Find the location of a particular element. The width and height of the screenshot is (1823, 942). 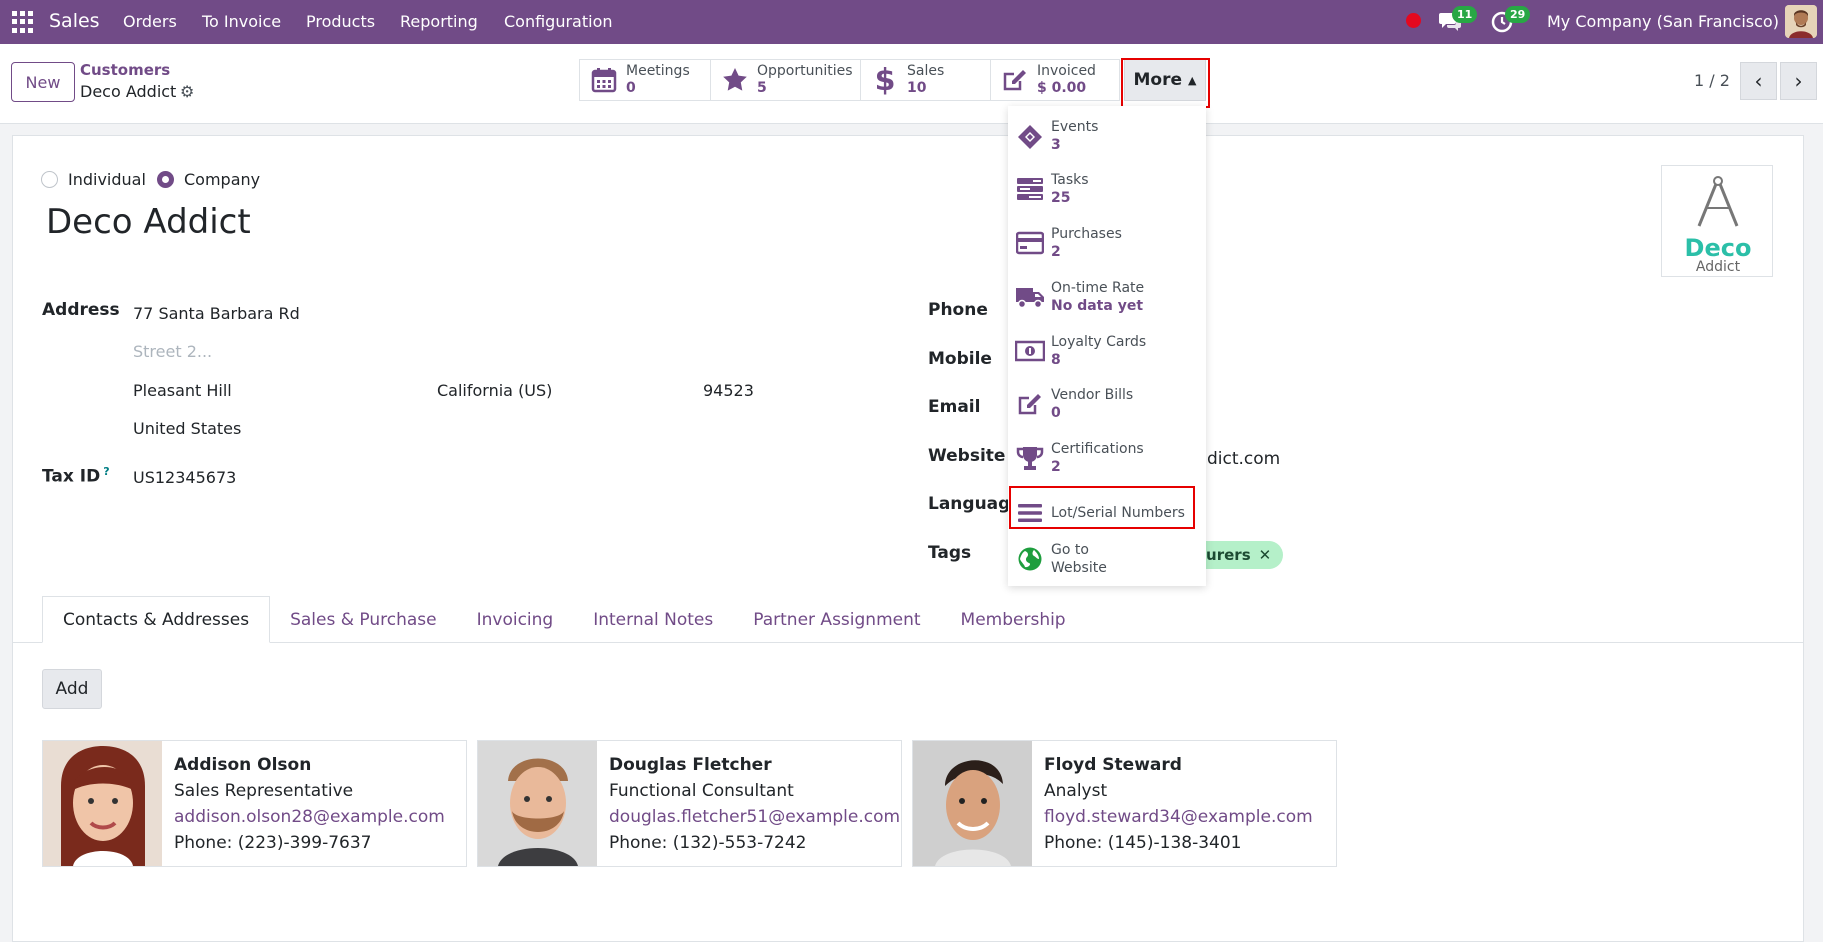

contact-email: floyd.steward34@example.com is located at coordinates (1178, 817).